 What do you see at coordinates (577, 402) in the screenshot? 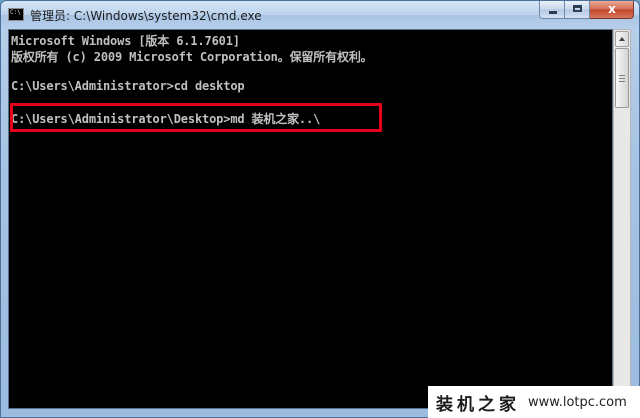
I see `watermark-url: www.lotpc.com` at bounding box center [577, 402].